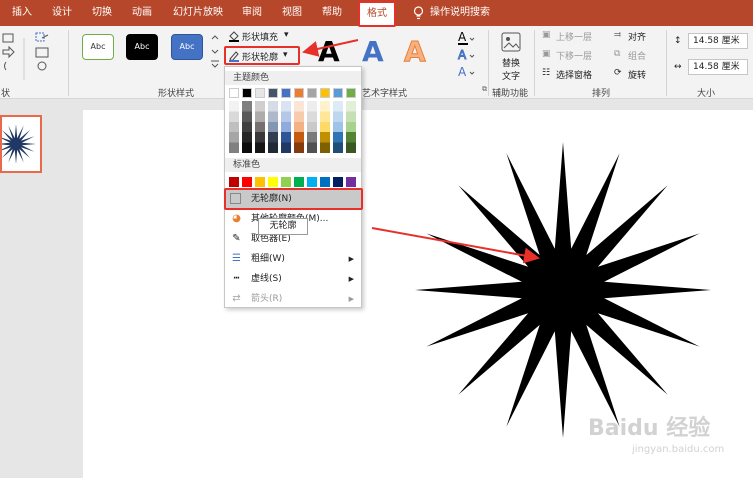  I want to click on height-icon: ↕, so click(678, 41).